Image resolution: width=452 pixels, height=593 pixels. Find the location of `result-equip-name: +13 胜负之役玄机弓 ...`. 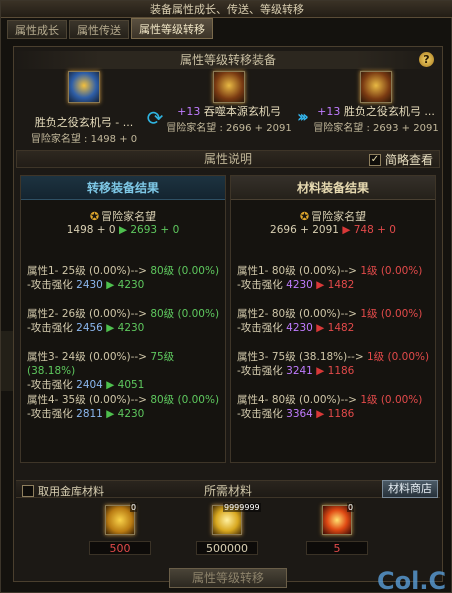

result-equip-name: +13 胜负之役玄机弓 ... is located at coordinates (376, 111).